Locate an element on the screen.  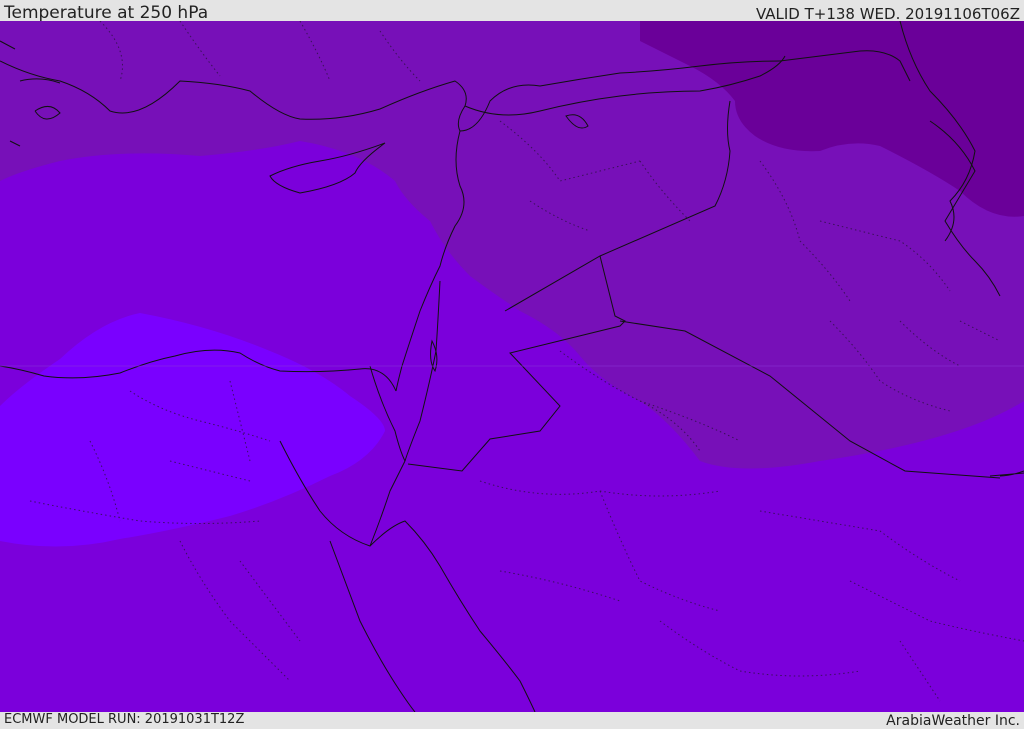
credit-label: ArabiaWeather Inc. is located at coordinates (953, 721).